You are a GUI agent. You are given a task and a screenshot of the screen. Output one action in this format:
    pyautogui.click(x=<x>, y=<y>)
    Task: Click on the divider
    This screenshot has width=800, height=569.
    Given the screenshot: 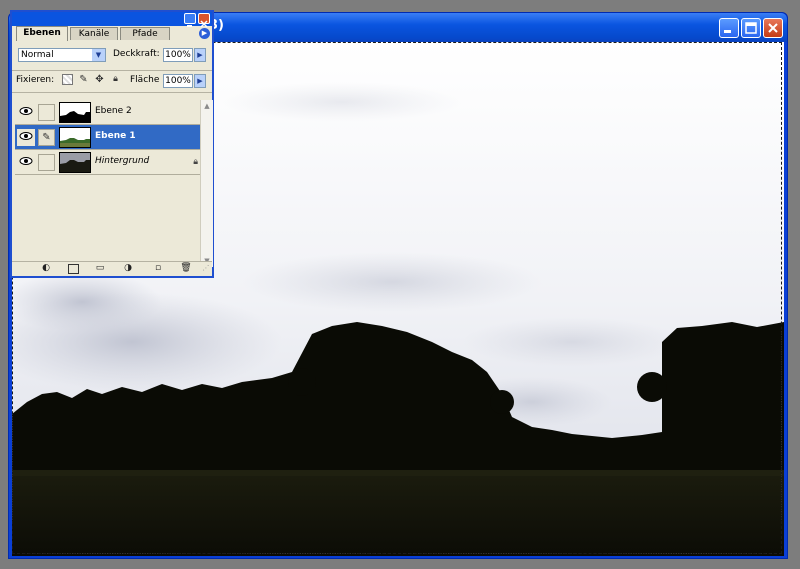 What is the action you would take?
    pyautogui.click(x=112, y=92)
    